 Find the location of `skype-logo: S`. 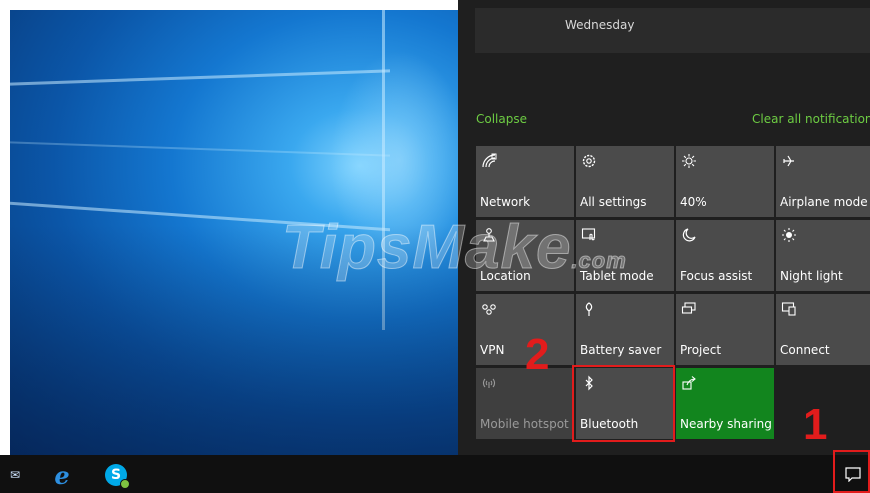

skype-logo: S is located at coordinates (117, 476).